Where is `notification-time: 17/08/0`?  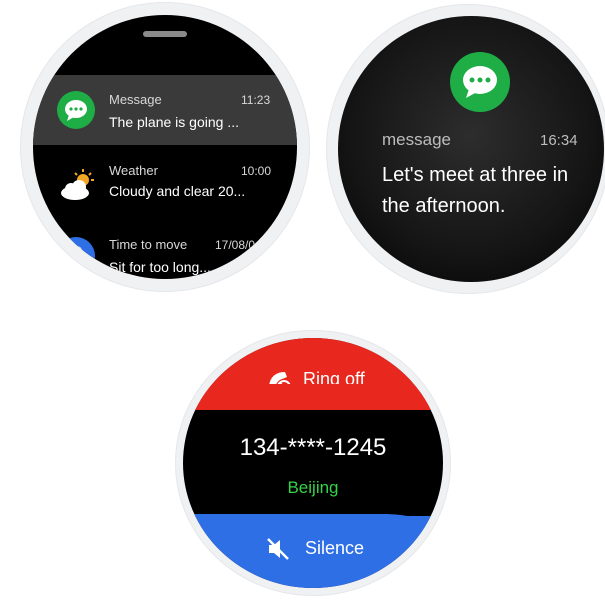
notification-time: 17/08/0 is located at coordinates (235, 245).